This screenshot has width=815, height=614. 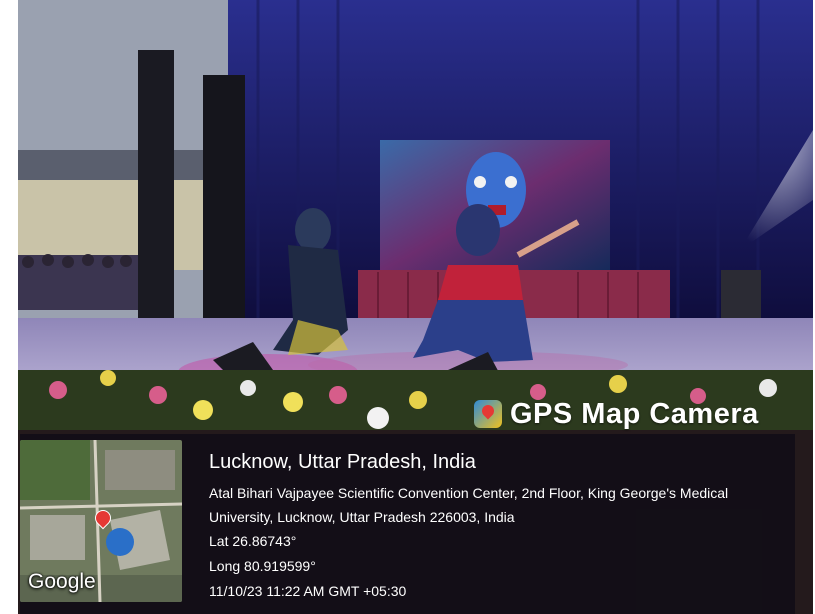 I want to click on map-pin-camera-icon, so click(x=488, y=414).